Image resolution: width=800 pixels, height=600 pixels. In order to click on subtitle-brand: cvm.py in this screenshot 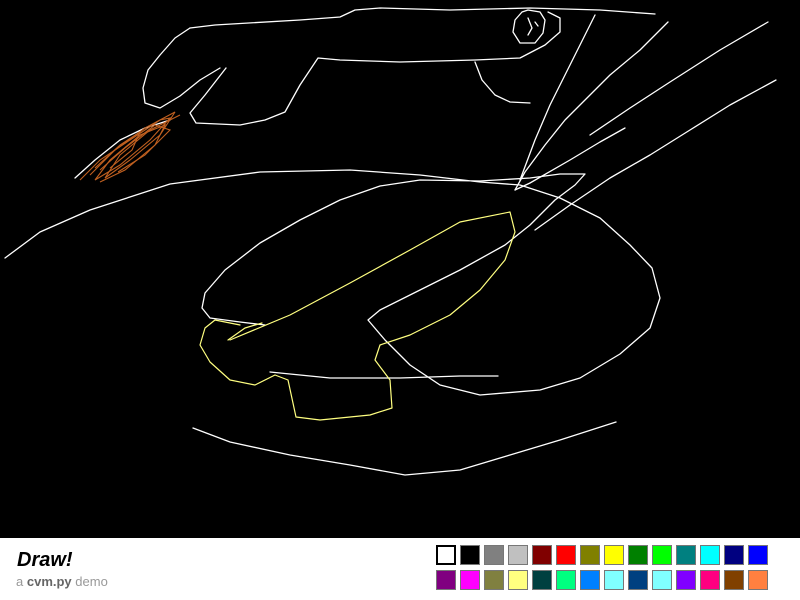, I will do `click(49, 581)`.